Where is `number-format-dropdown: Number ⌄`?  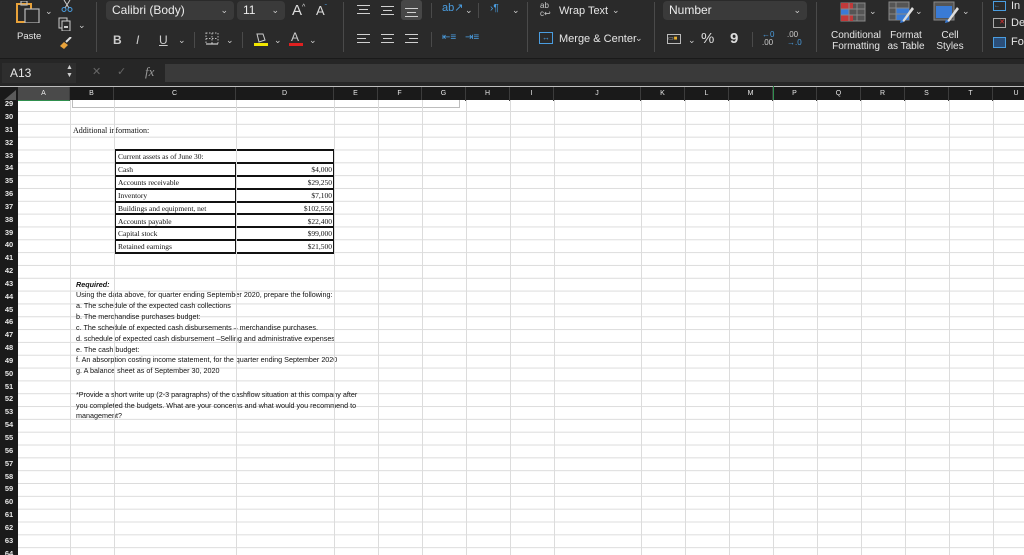
number-format-dropdown: Number ⌄ is located at coordinates (735, 10).